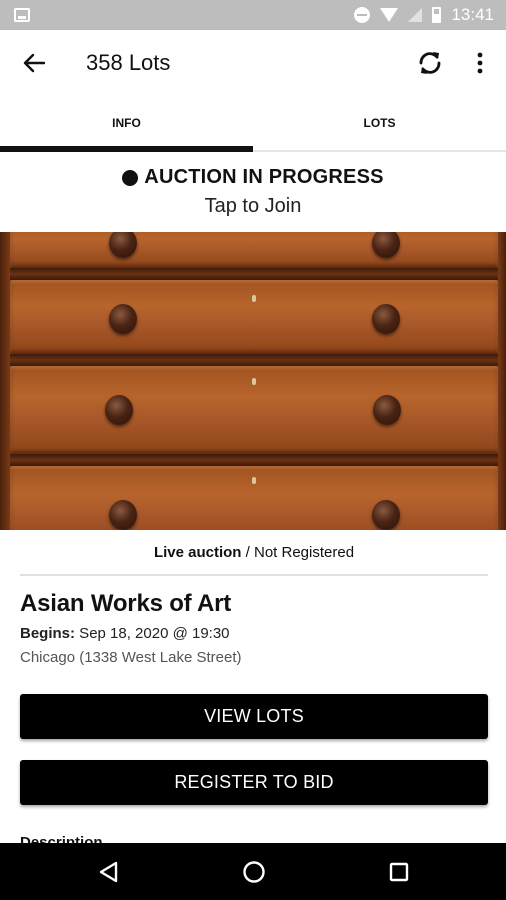  What do you see at coordinates (389, 15) in the screenshot?
I see `wifi-icon` at bounding box center [389, 15].